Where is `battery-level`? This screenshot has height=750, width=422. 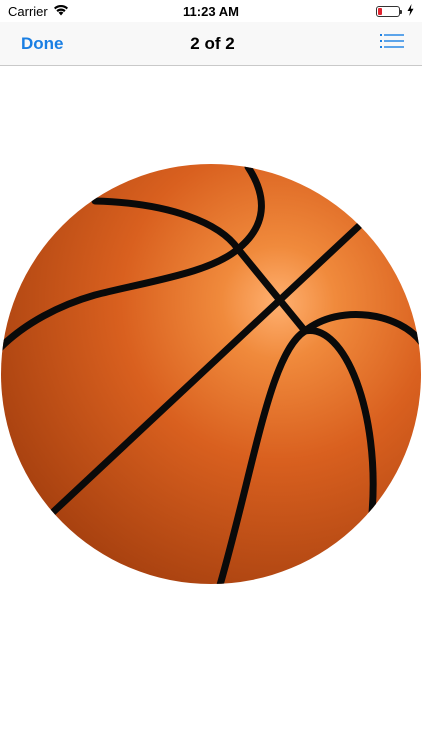
battery-level is located at coordinates (379, 11).